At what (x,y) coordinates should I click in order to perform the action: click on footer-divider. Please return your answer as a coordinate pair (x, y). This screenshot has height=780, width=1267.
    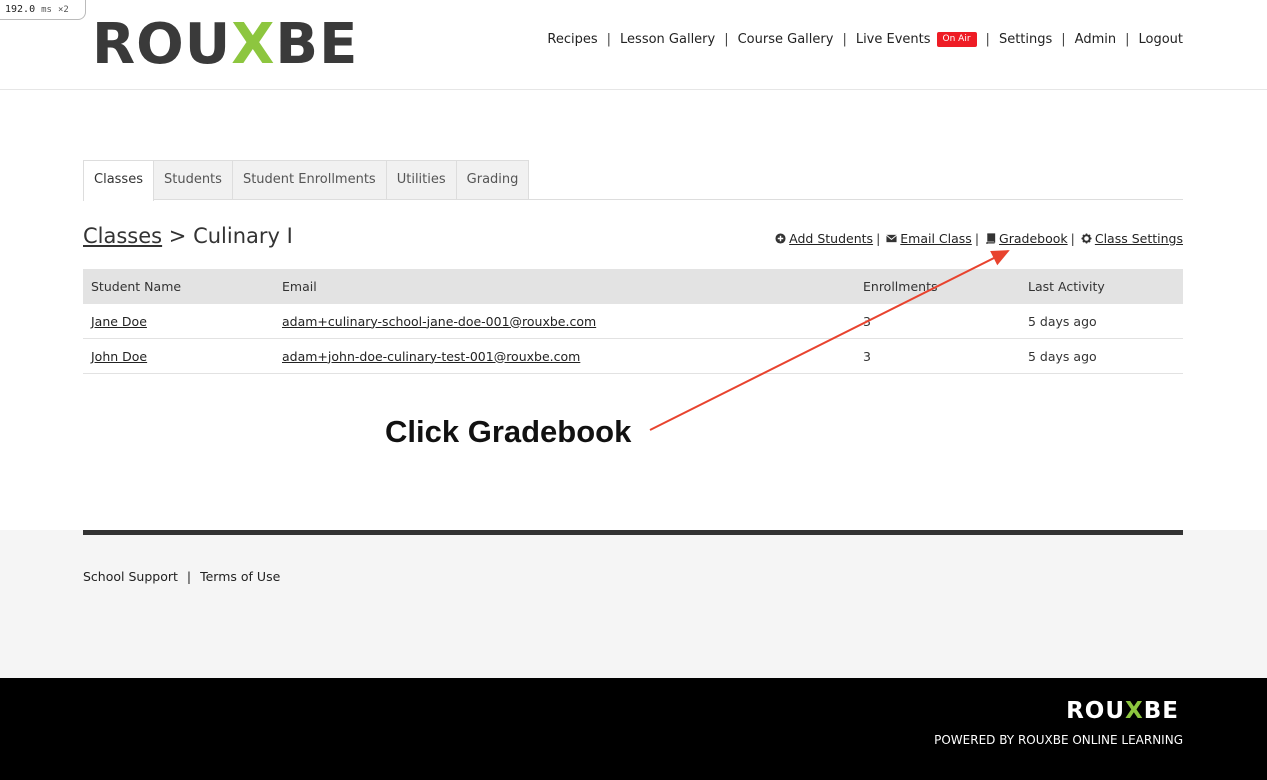
    Looking at the image, I should click on (633, 532).